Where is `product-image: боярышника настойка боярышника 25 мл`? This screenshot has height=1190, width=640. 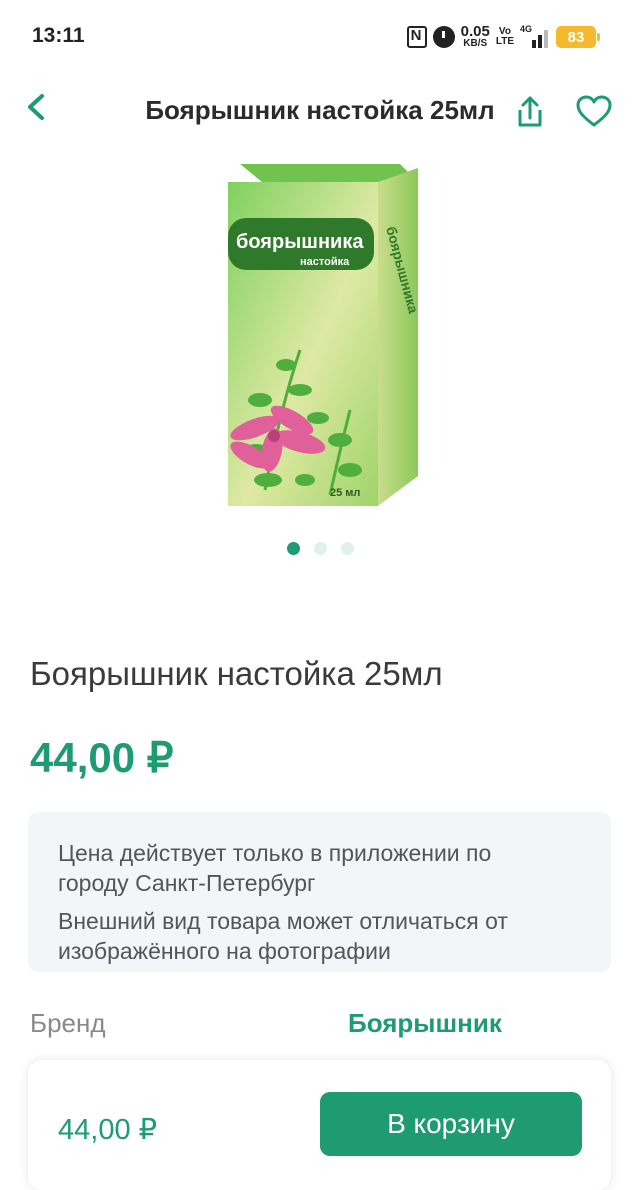
product-image: боярышника настойка боярышника 25 мл is located at coordinates (325, 335).